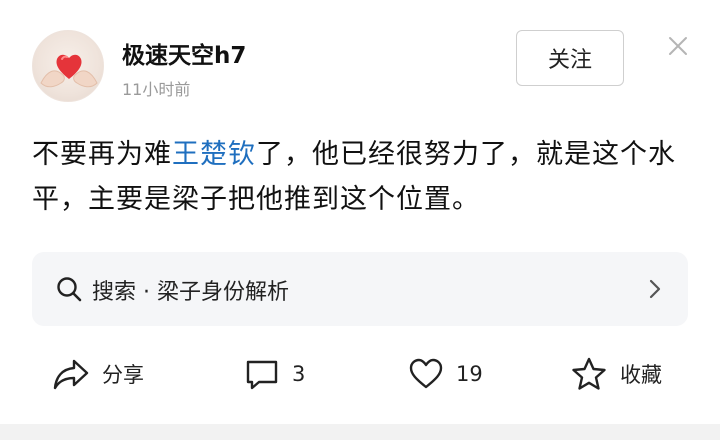 Image resolution: width=720 pixels, height=440 pixels. I want to click on heart-hands-icon, so click(69, 71).